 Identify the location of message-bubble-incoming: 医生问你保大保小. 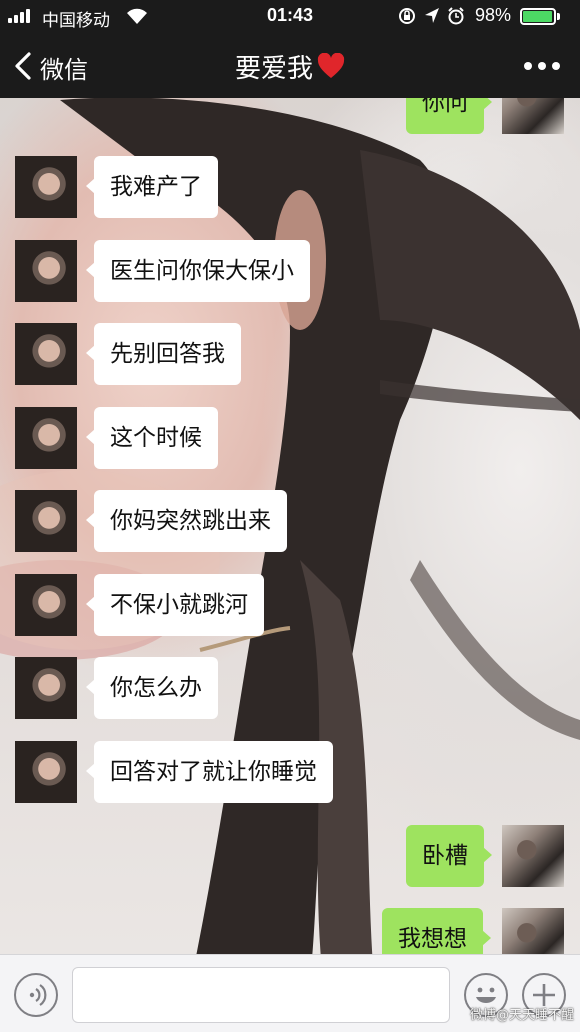
(198, 271).